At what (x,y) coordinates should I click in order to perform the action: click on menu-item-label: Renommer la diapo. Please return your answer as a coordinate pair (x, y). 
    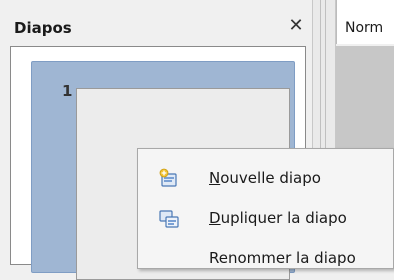
    Looking at the image, I should click on (282, 258).